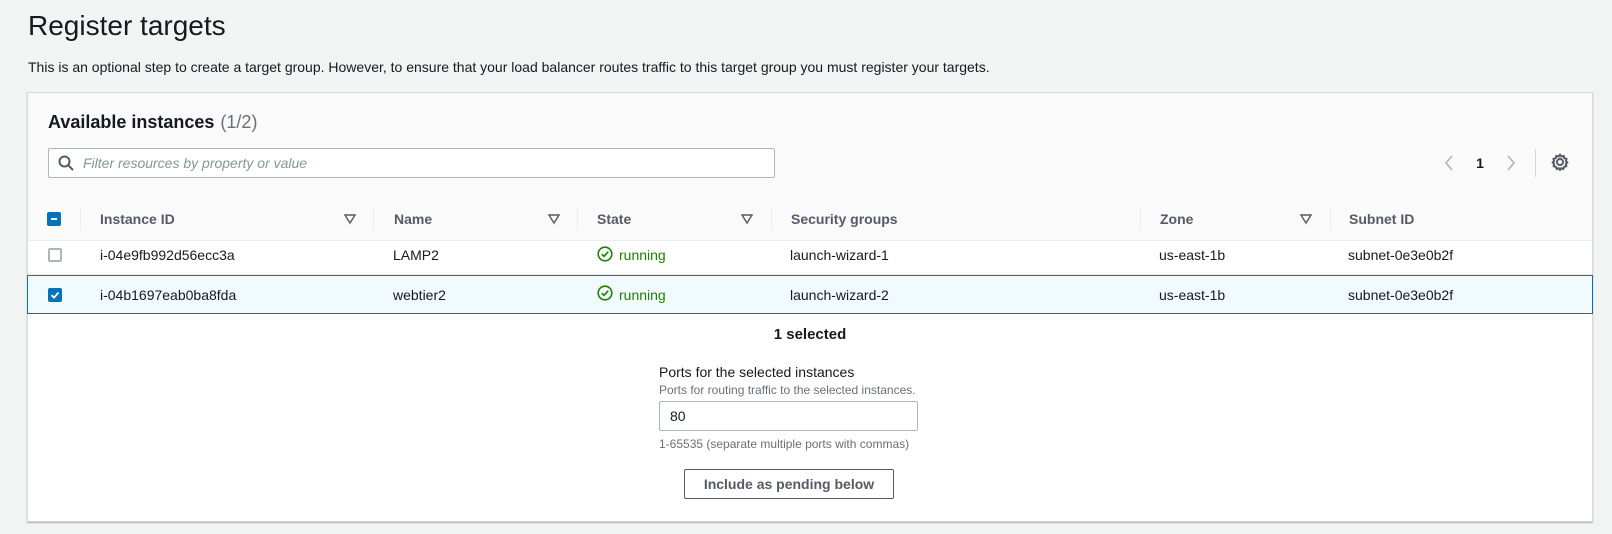 The image size is (1612, 534). Describe the element at coordinates (788, 416) in the screenshot. I see `ports-input` at that location.